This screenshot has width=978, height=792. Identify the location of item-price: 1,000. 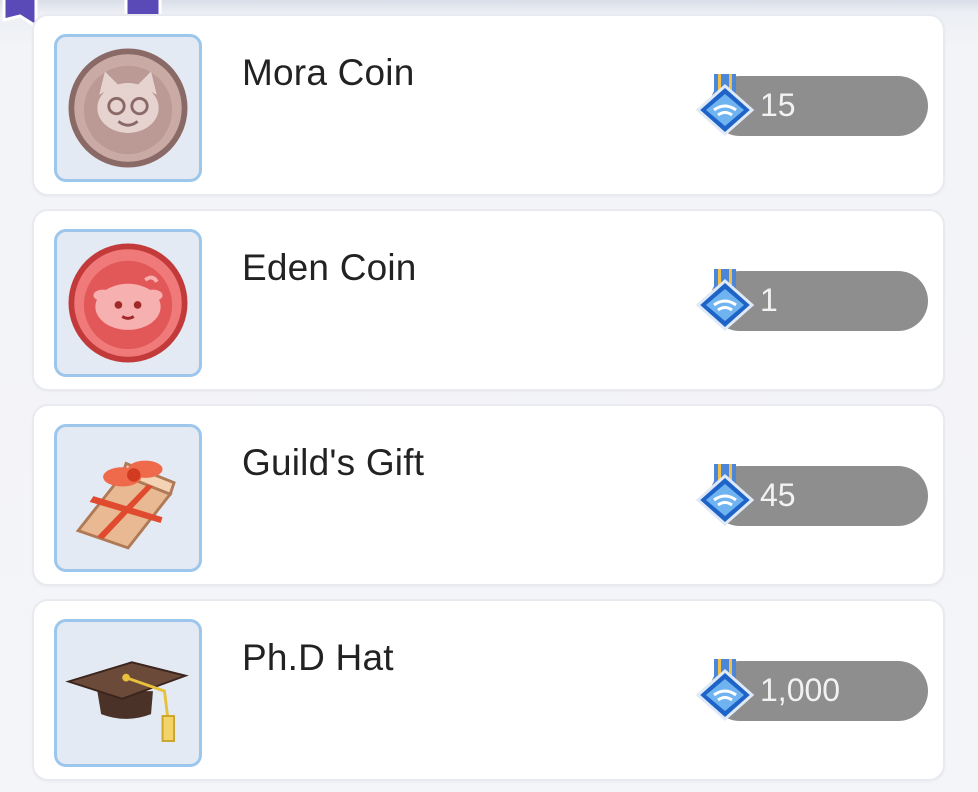
(800, 690).